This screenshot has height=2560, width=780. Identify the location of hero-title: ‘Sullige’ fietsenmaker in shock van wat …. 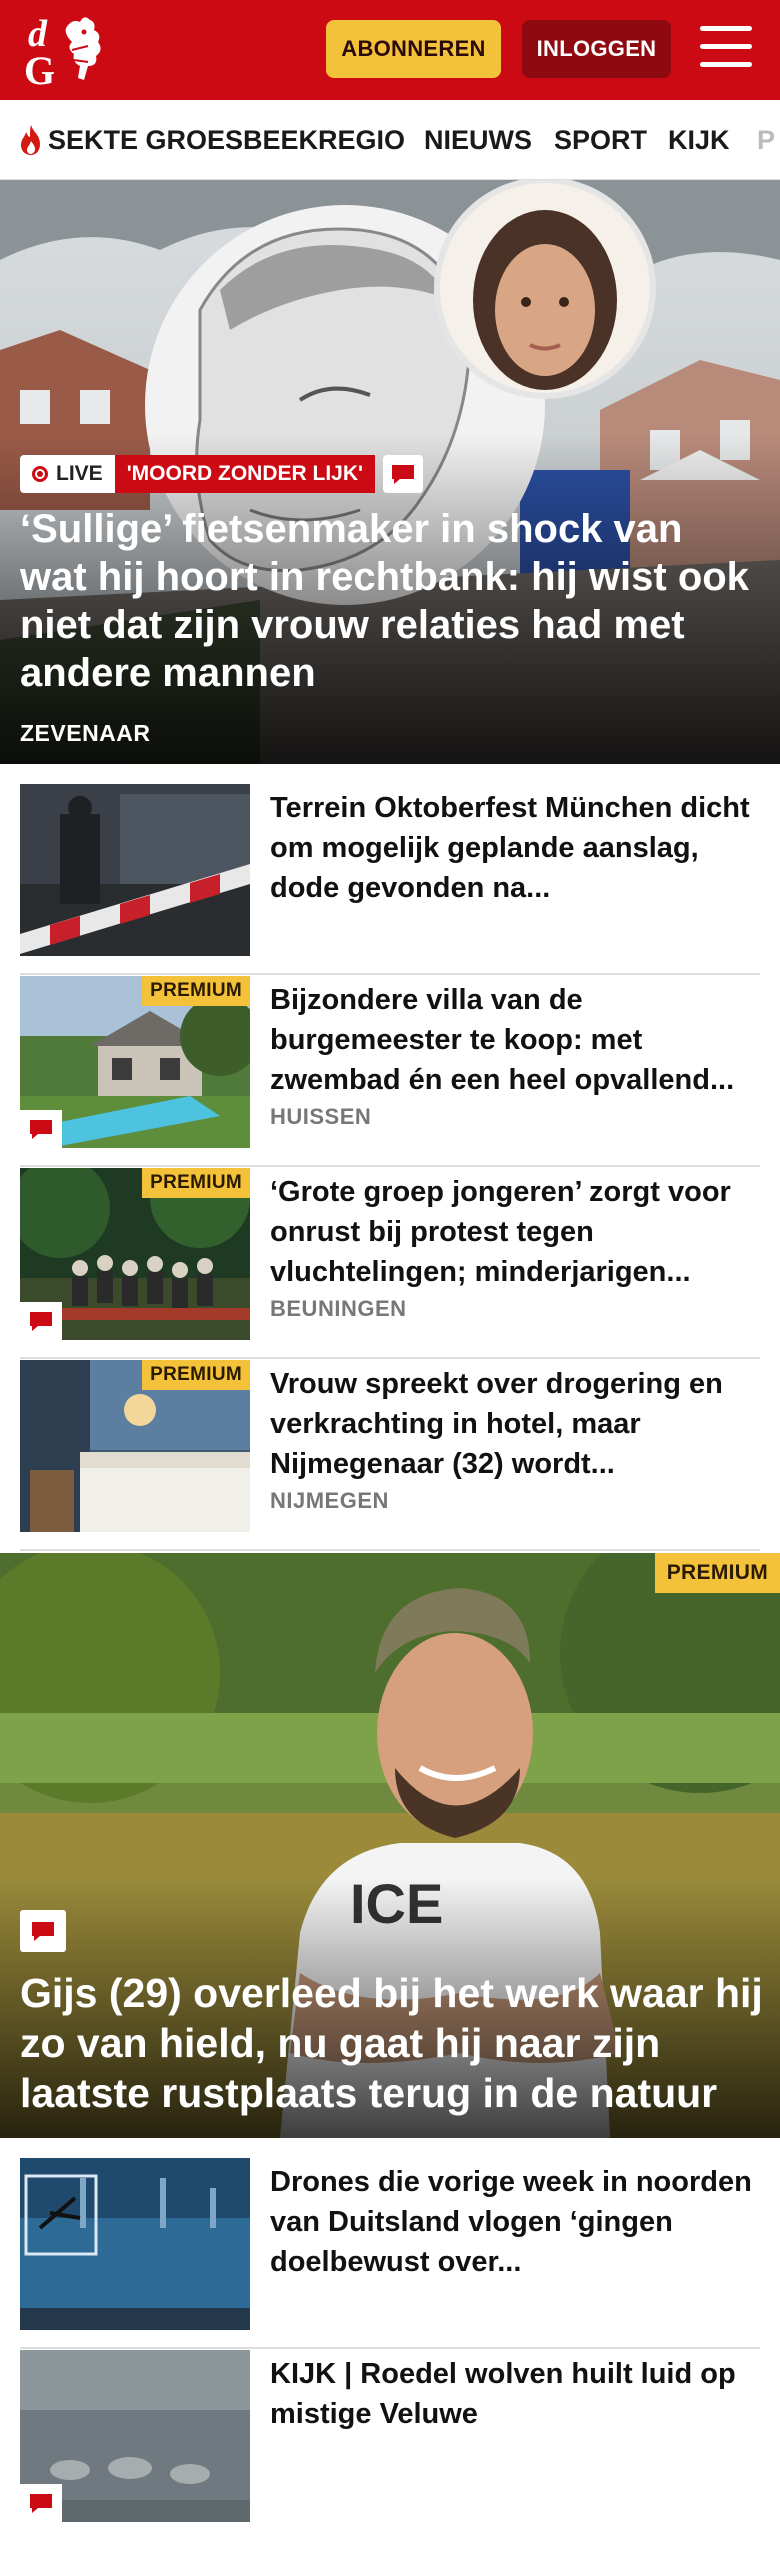
(390, 601).